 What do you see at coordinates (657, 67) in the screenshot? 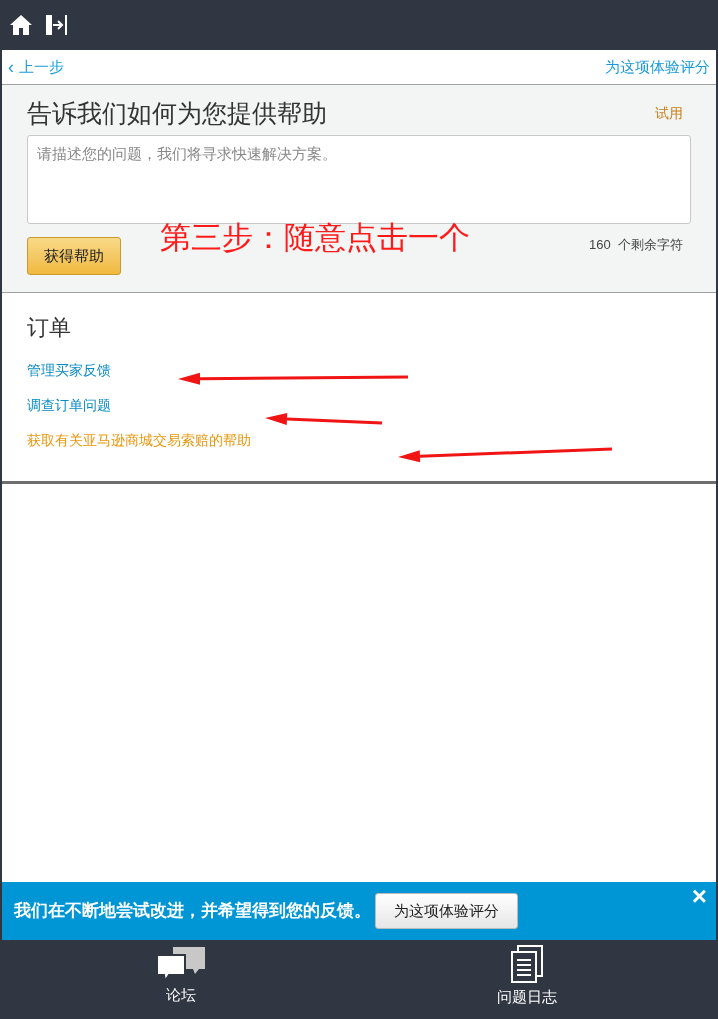
I see `rate-link: 为这项体验评分` at bounding box center [657, 67].